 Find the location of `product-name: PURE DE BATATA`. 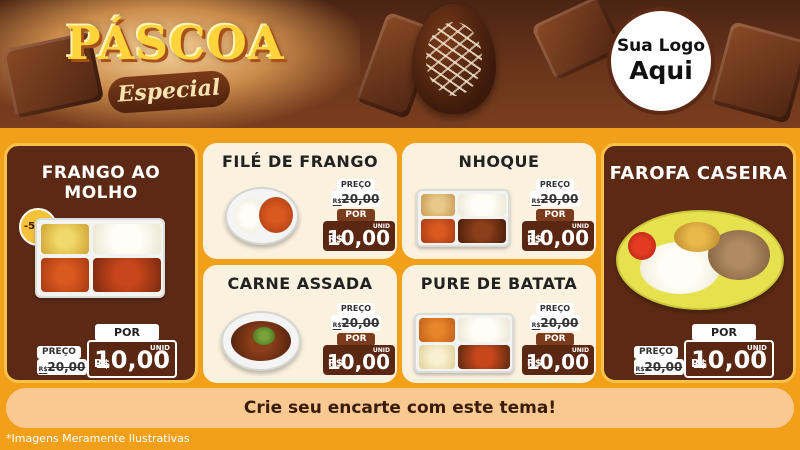

product-name: PURE DE BATATA is located at coordinates (499, 283).